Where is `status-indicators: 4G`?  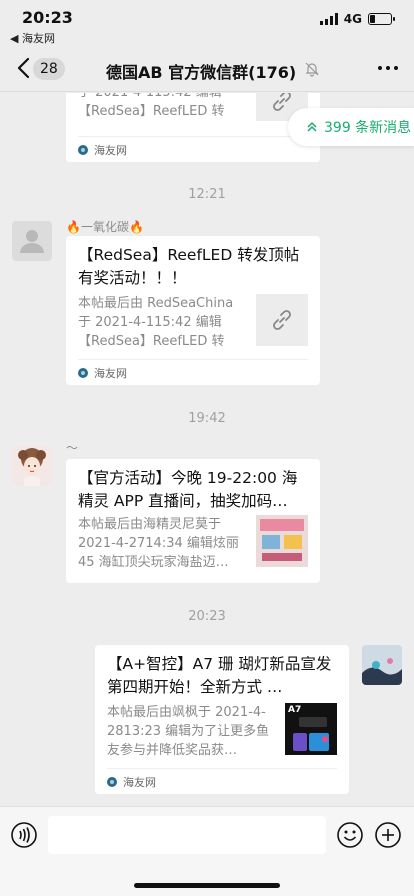
status-indicators: 4G is located at coordinates (357, 19).